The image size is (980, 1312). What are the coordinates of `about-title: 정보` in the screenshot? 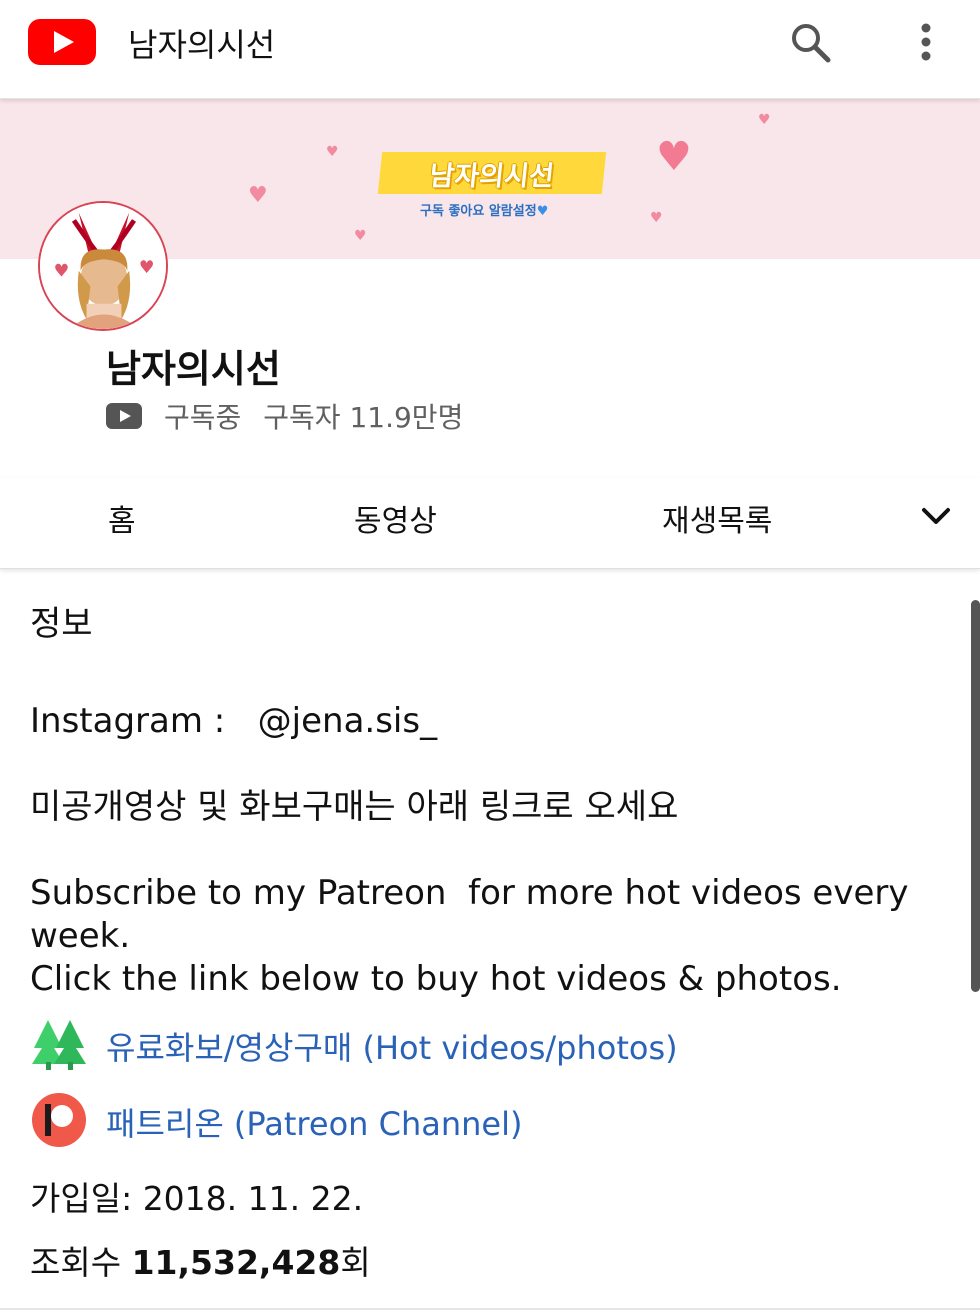 It's located at (61, 624).